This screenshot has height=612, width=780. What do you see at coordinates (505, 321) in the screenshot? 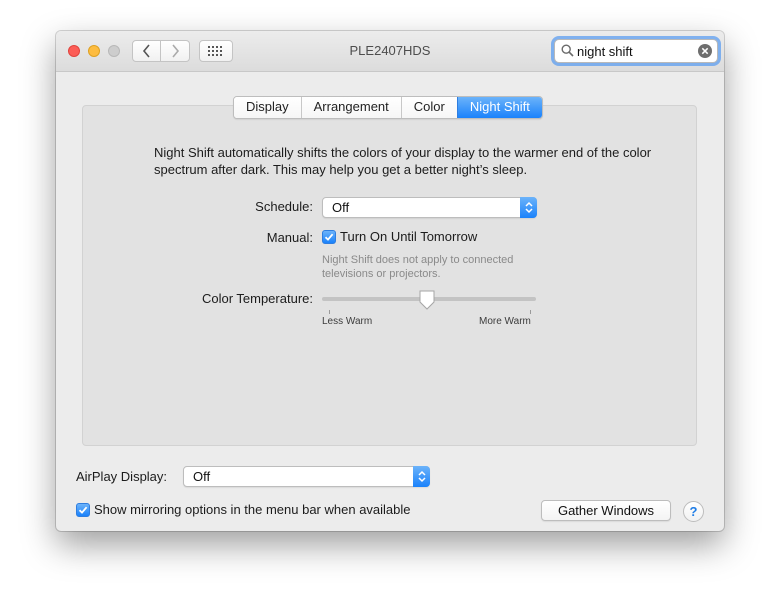
I see `more-warm-label: More Warm` at bounding box center [505, 321].